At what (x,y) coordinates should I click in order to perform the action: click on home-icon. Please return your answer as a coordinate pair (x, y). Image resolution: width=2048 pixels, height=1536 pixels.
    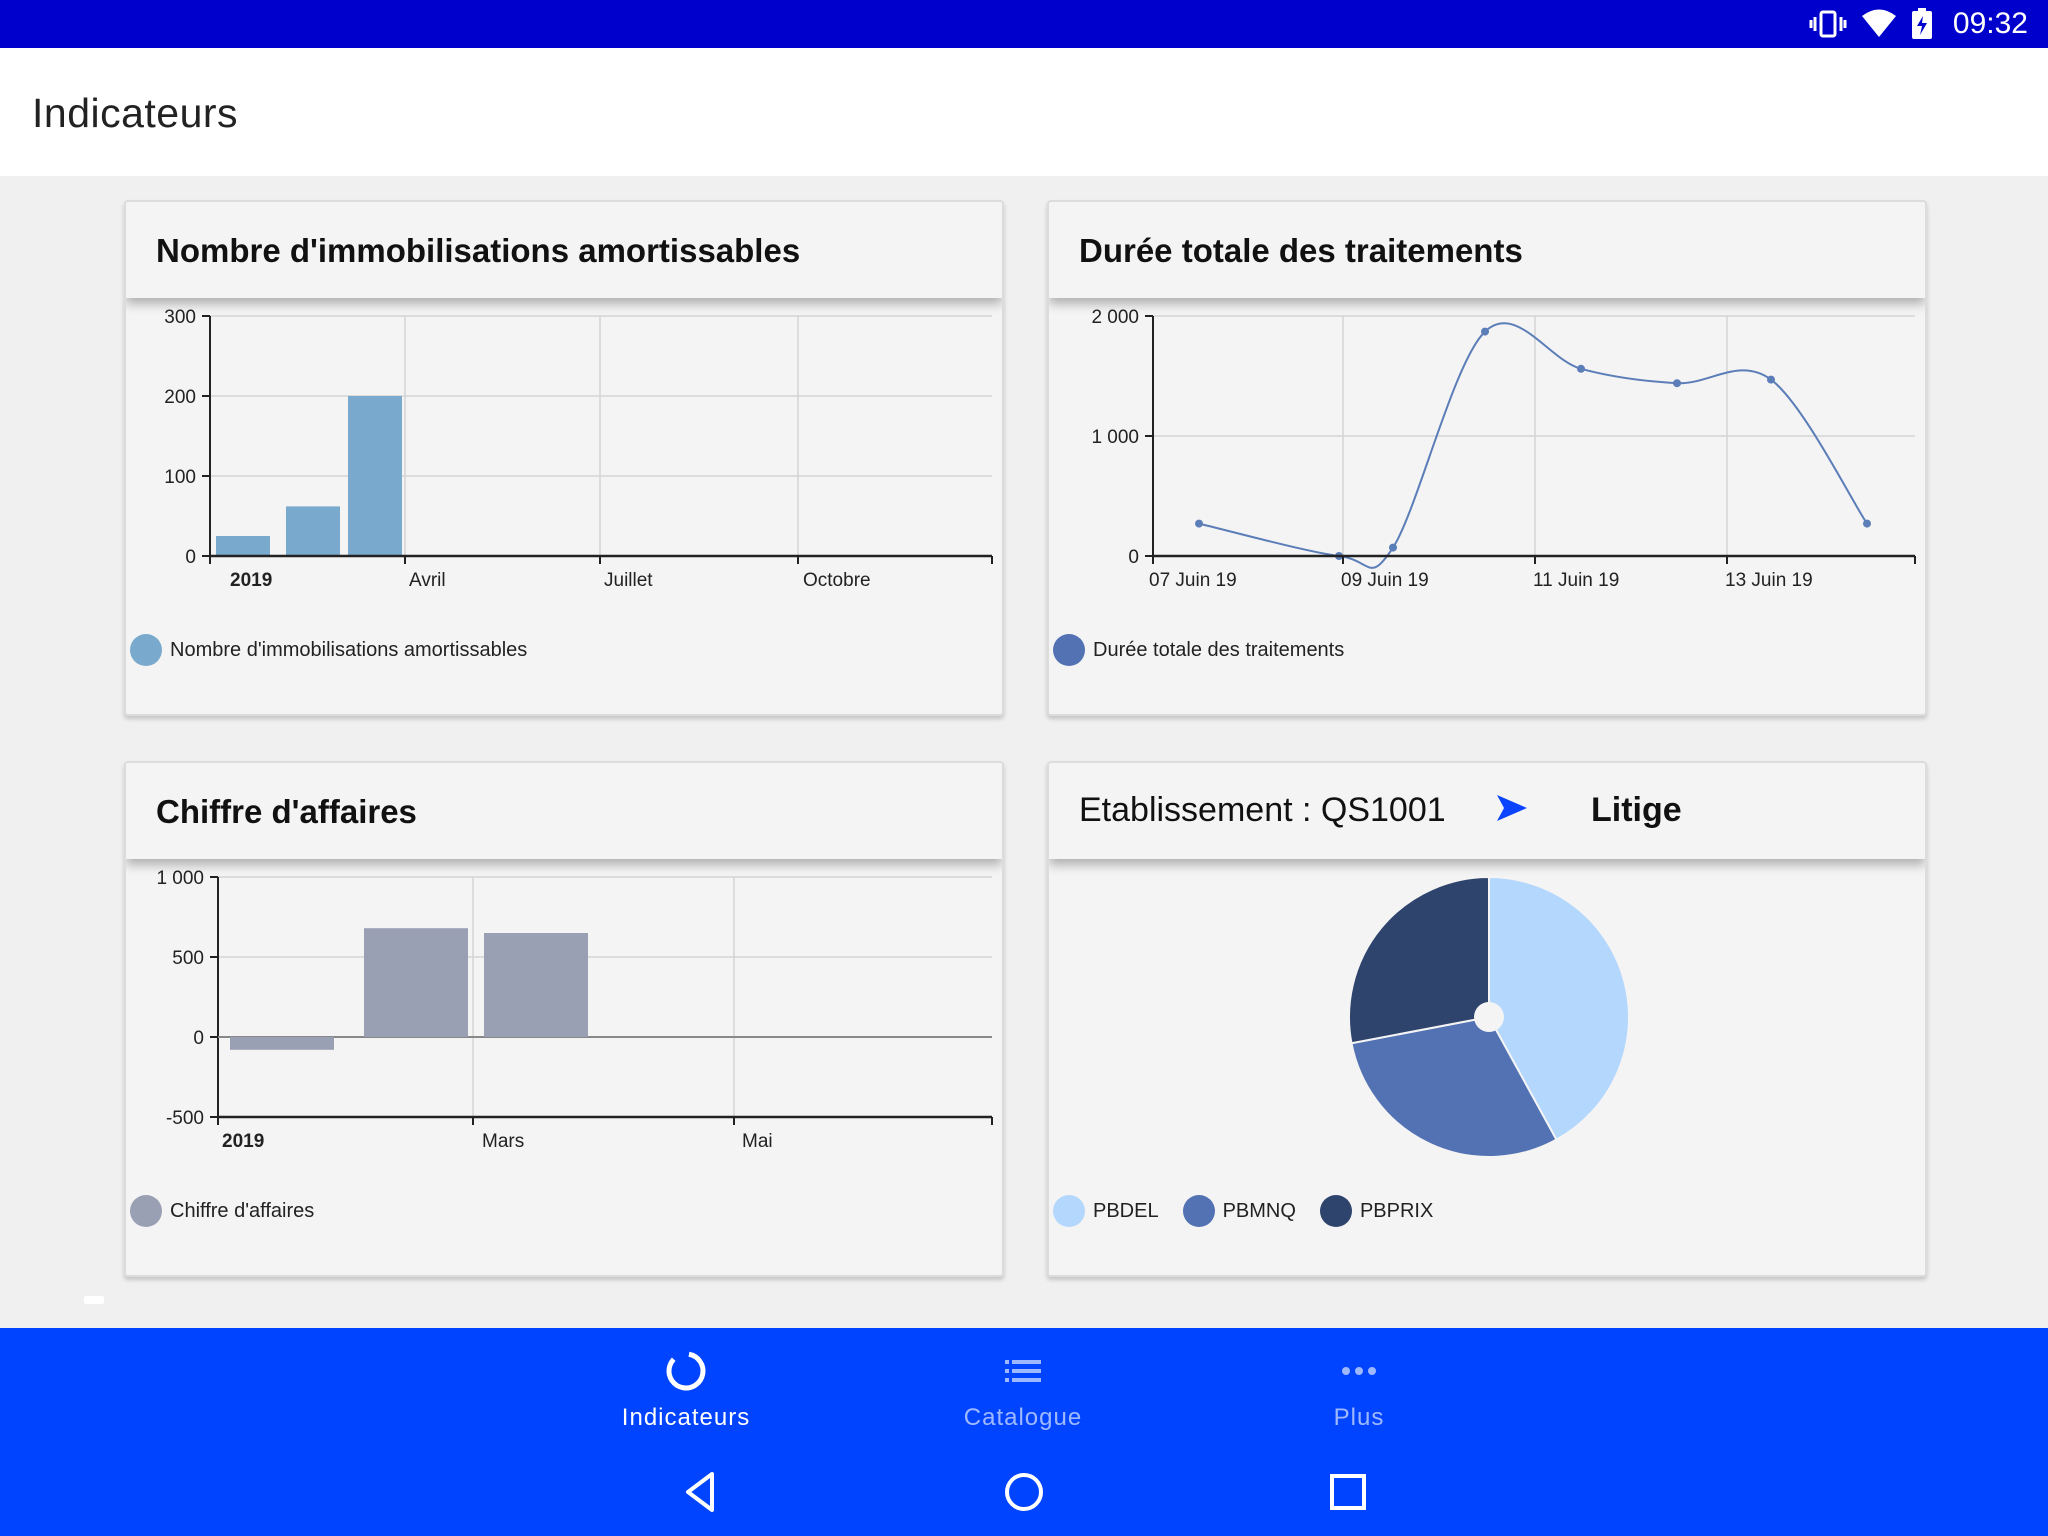
    Looking at the image, I should click on (1024, 1492).